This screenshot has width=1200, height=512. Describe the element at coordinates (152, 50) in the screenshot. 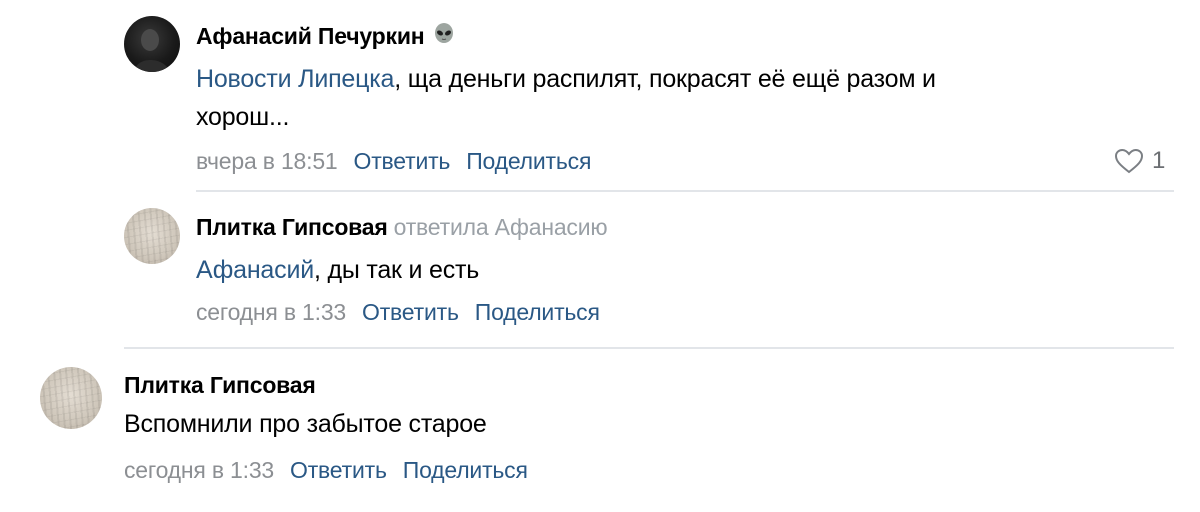

I see `avatar-photo` at that location.